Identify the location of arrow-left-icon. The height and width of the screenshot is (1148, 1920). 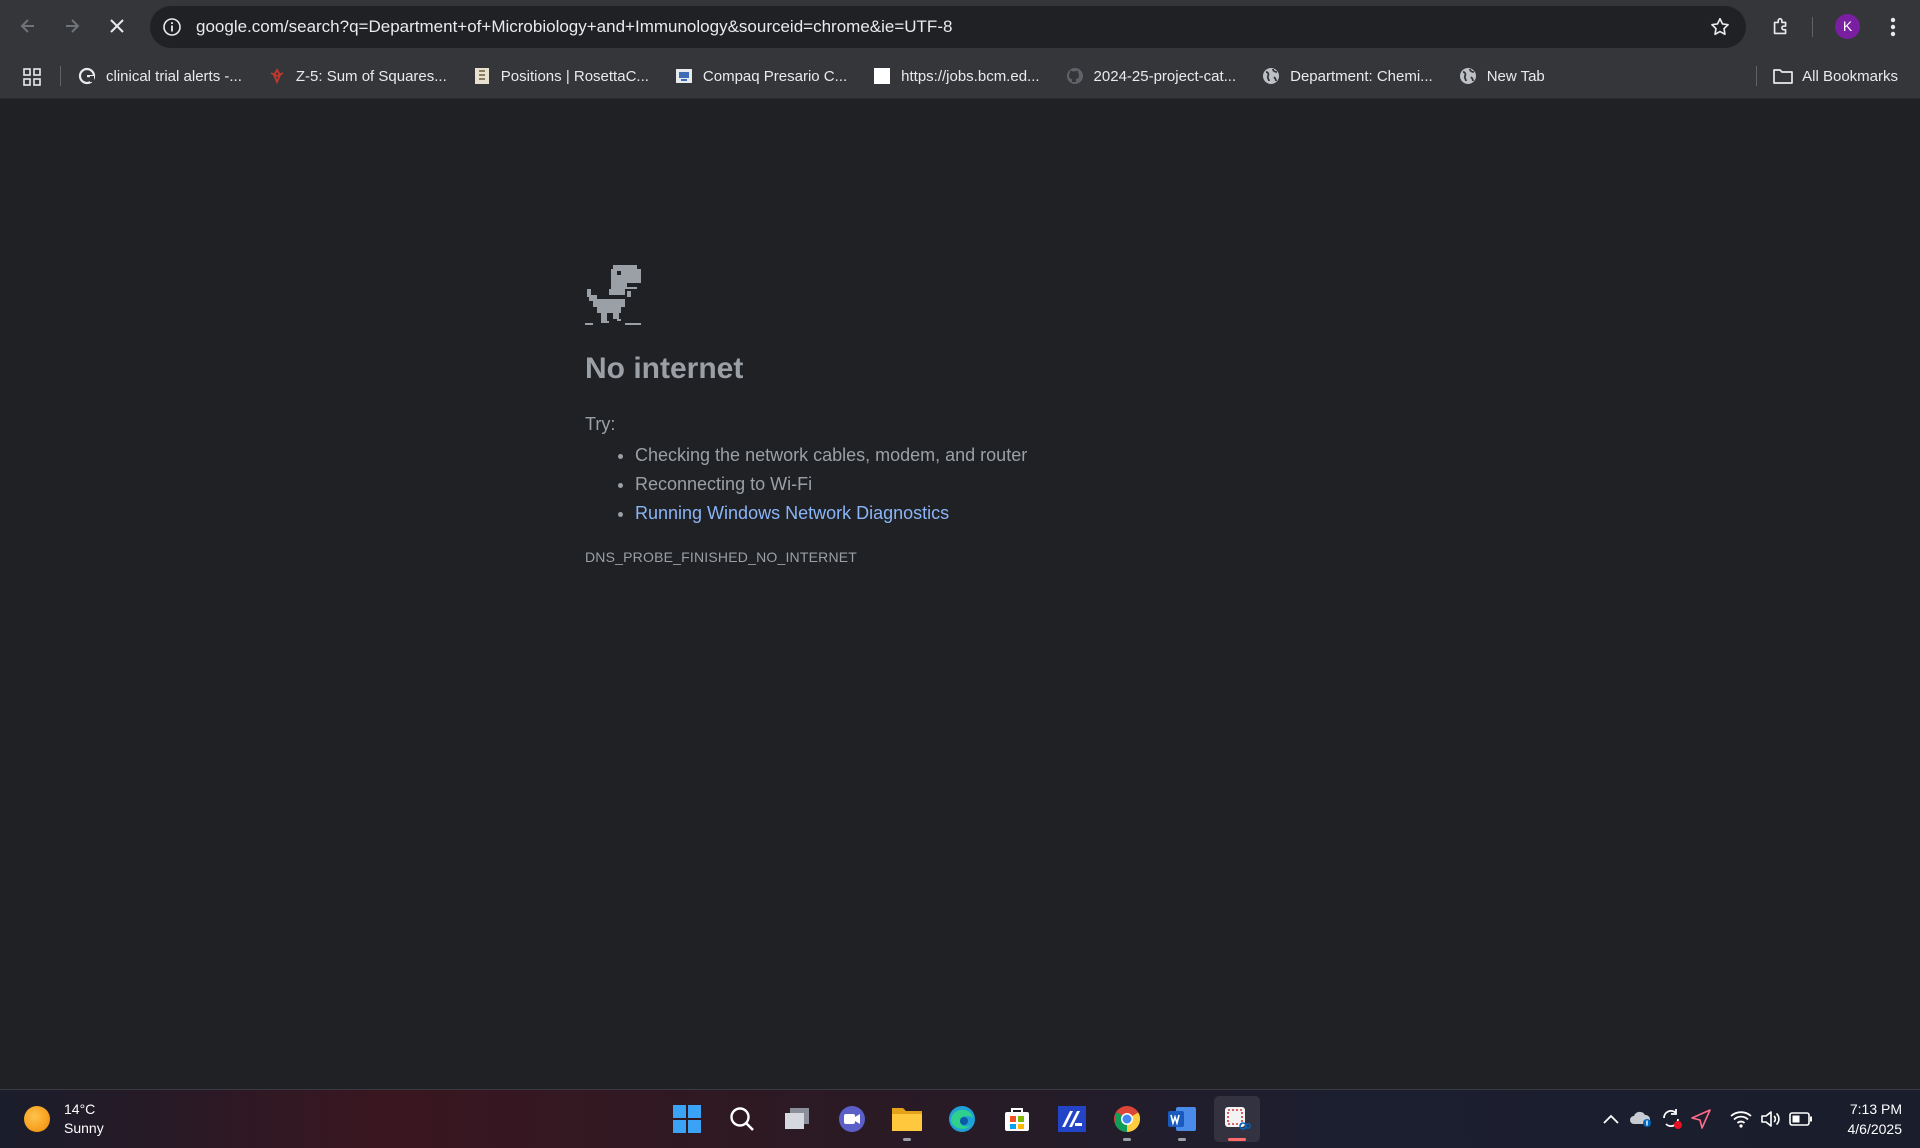
(27, 26).